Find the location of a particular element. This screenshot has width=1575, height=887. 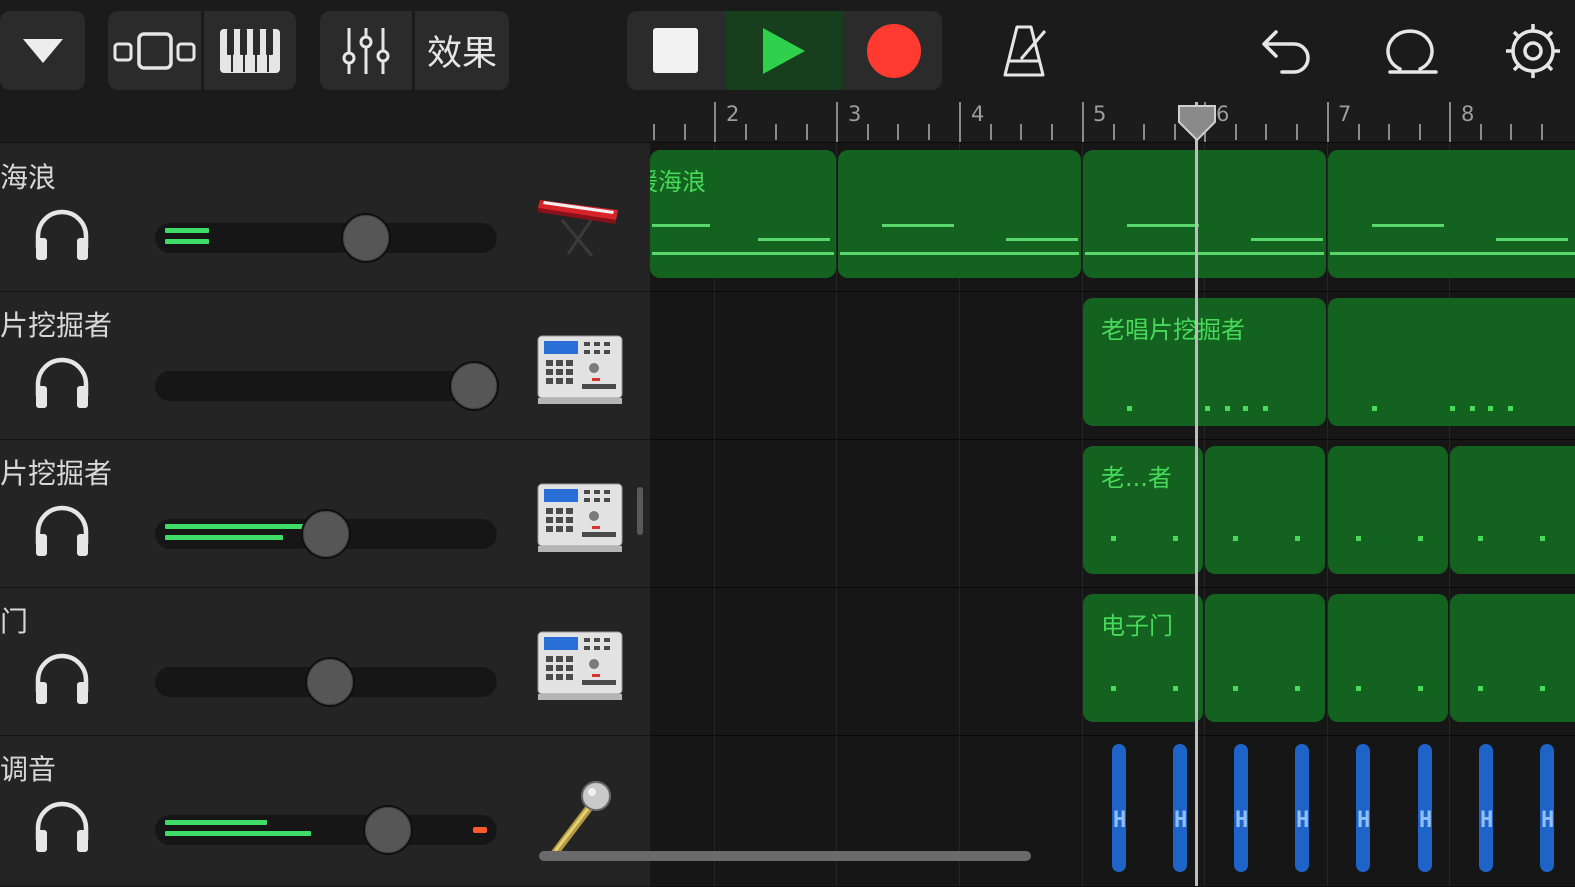

settings-button is located at coordinates (1533, 50).